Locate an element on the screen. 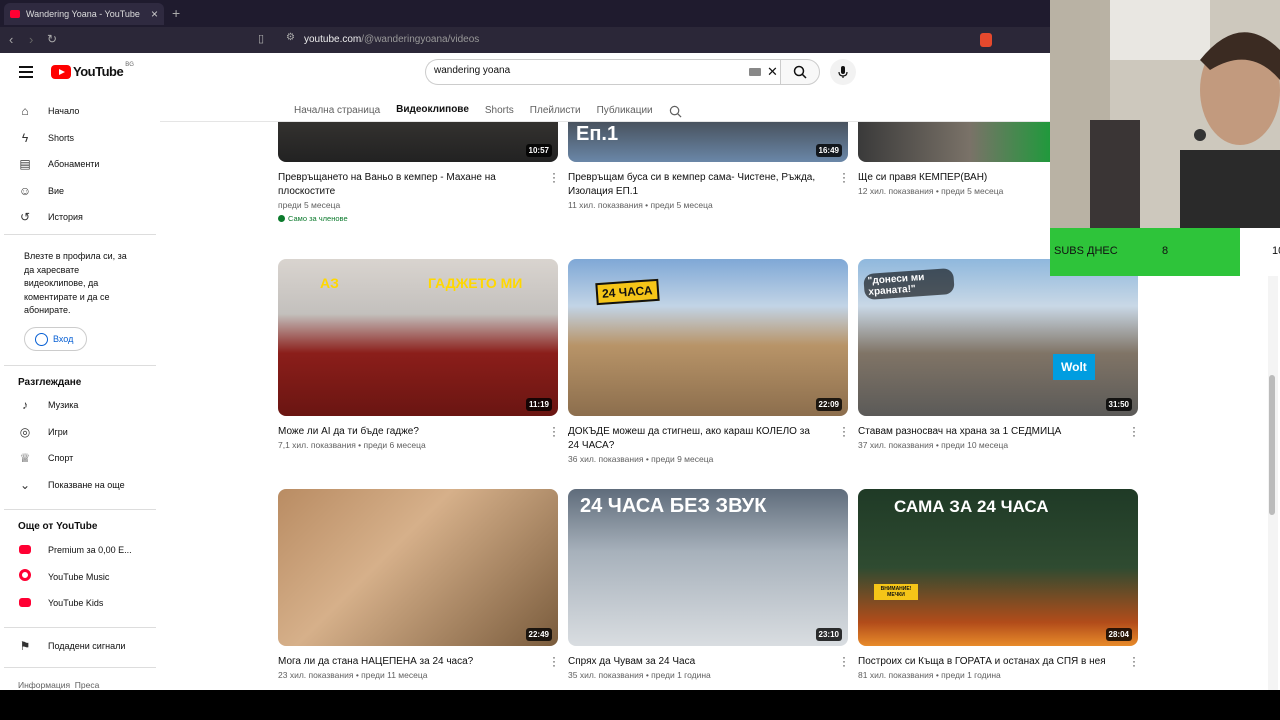  sidebar-item-explore-1: ◎ Игри is located at coordinates (43, 432).